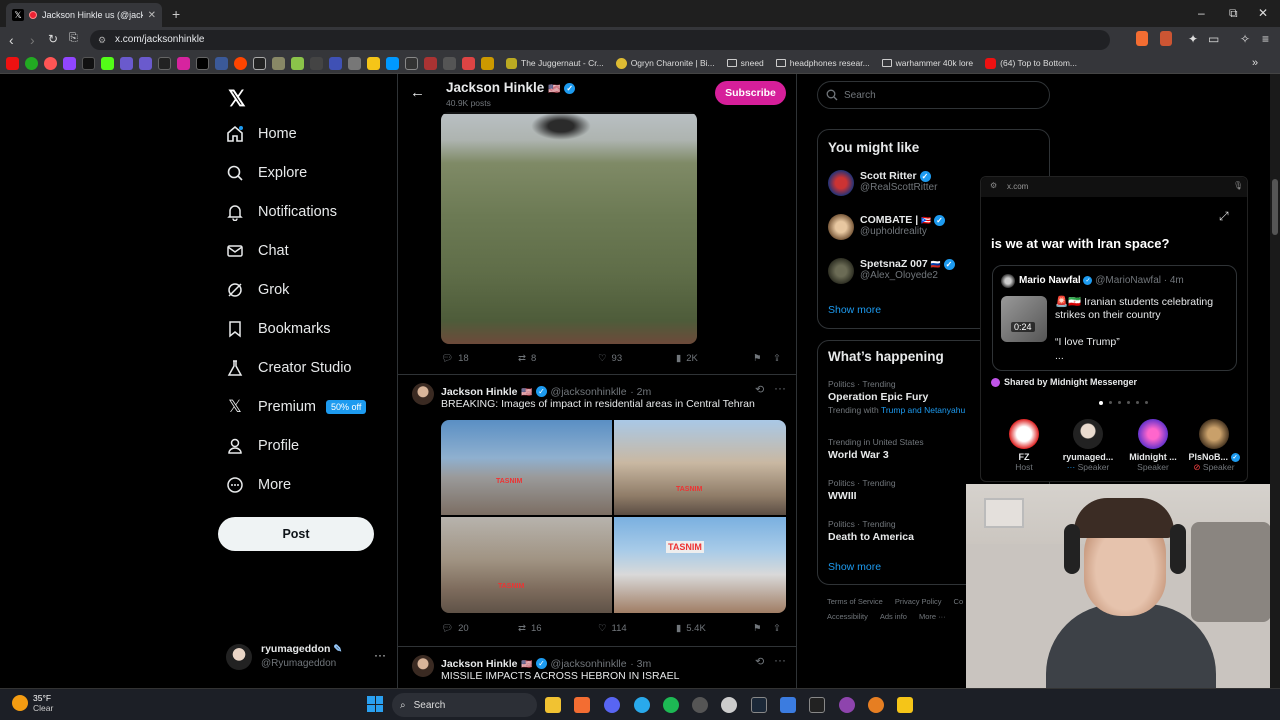 This screenshot has width=1280, height=720. What do you see at coordinates (1233, 13) in the screenshot?
I see `restore-icon: ⧉` at bounding box center [1233, 13].